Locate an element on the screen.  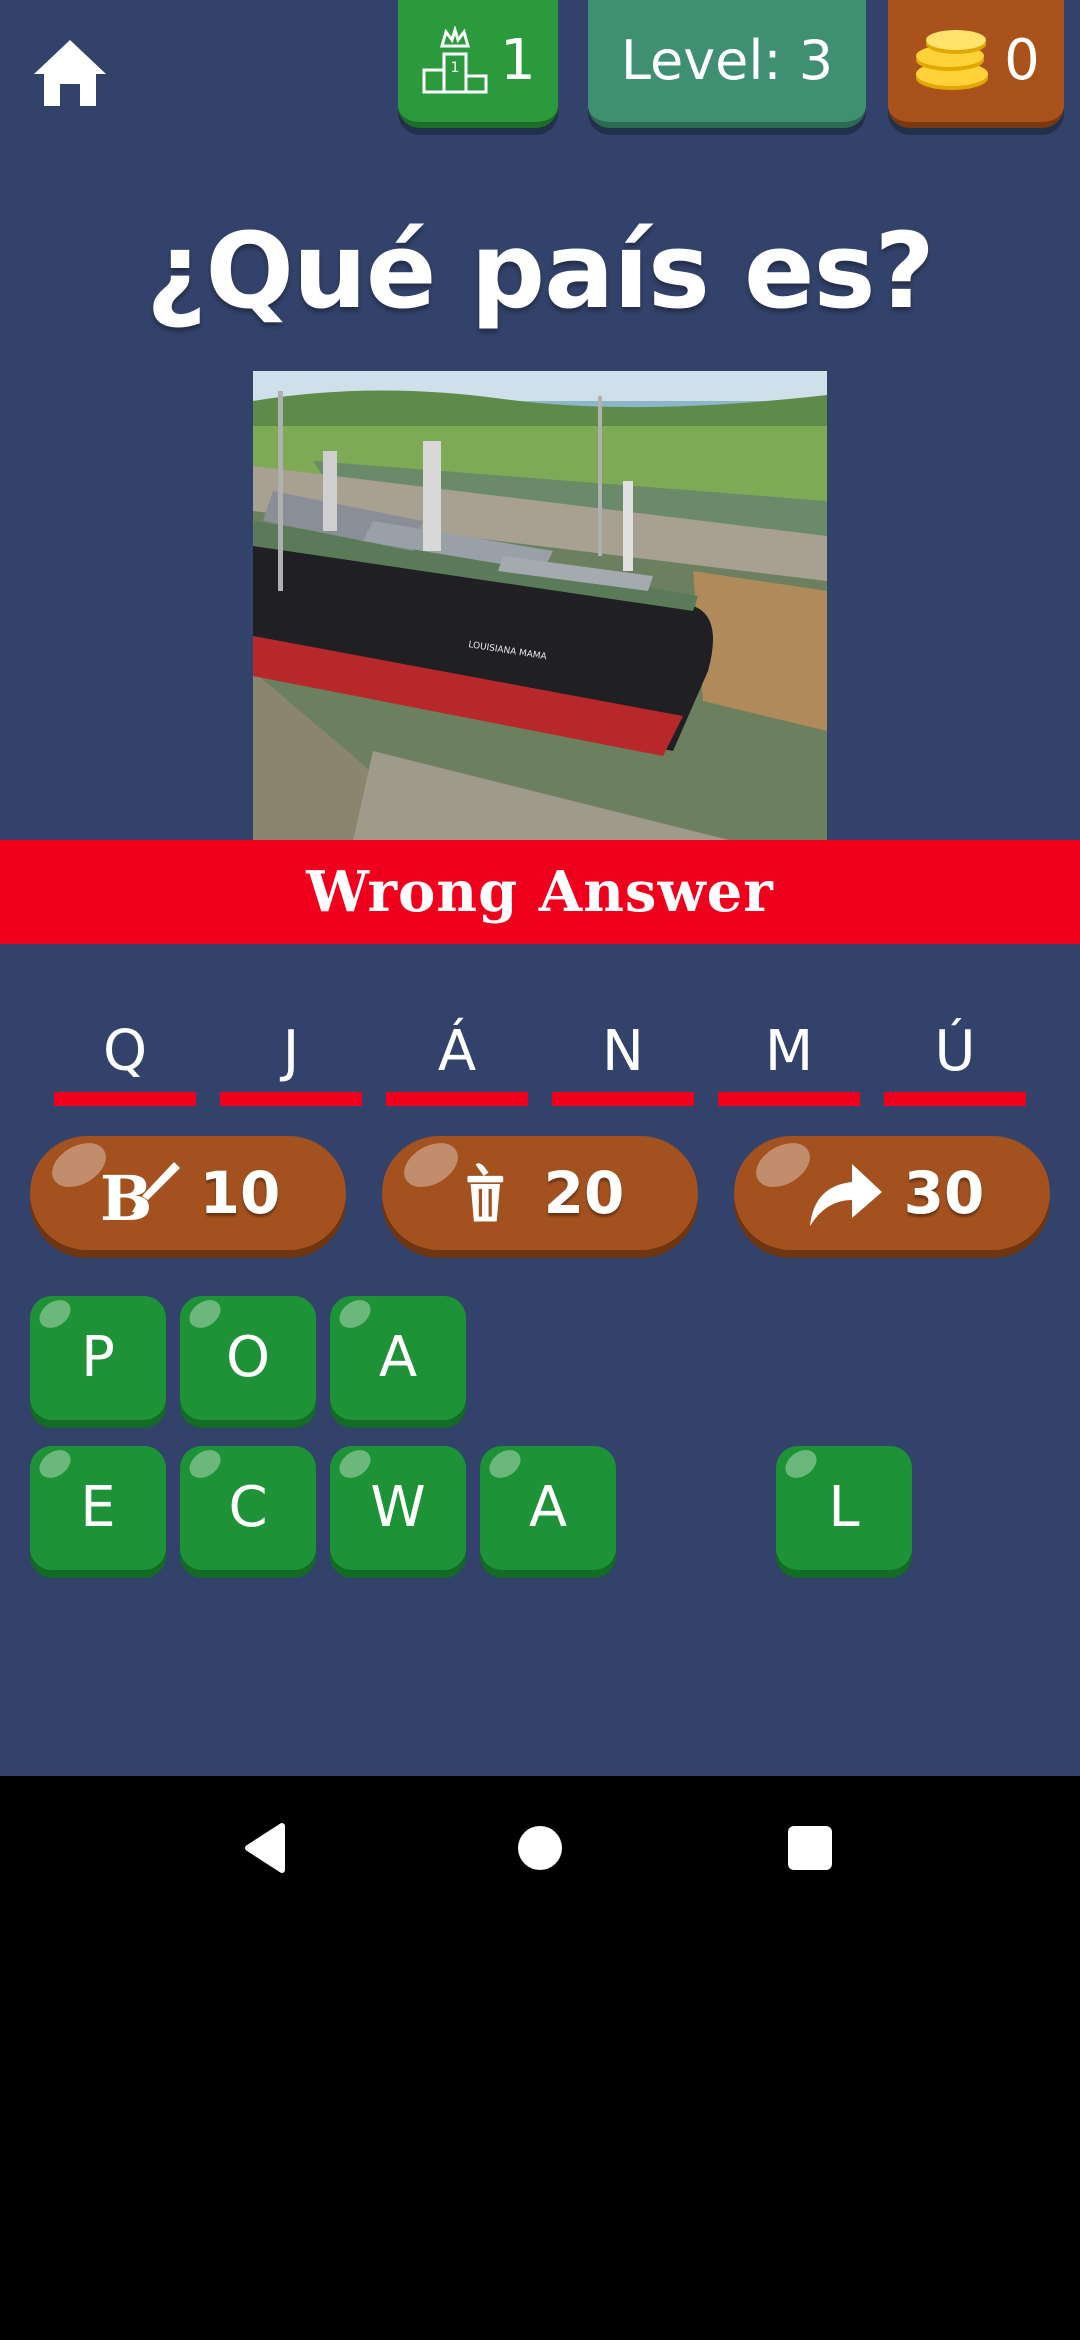
reveal-letter-button: B 10 is located at coordinates (188, 1192).